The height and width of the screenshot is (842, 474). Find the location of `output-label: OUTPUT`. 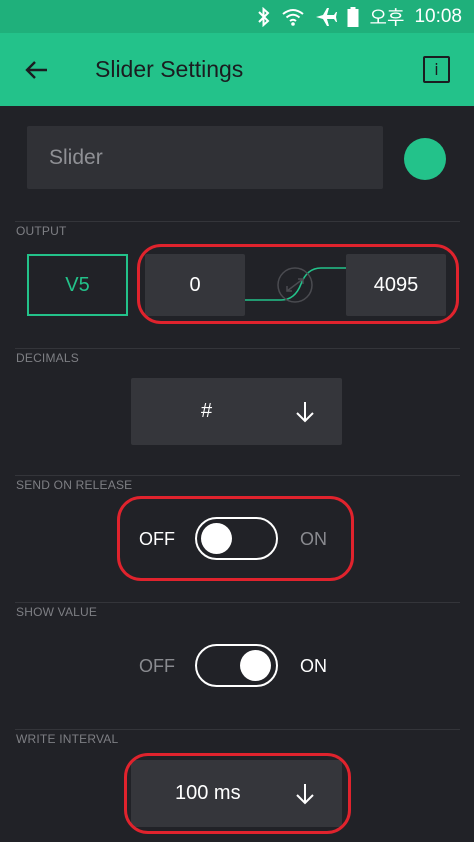

output-label: OUTPUT is located at coordinates (41, 231).